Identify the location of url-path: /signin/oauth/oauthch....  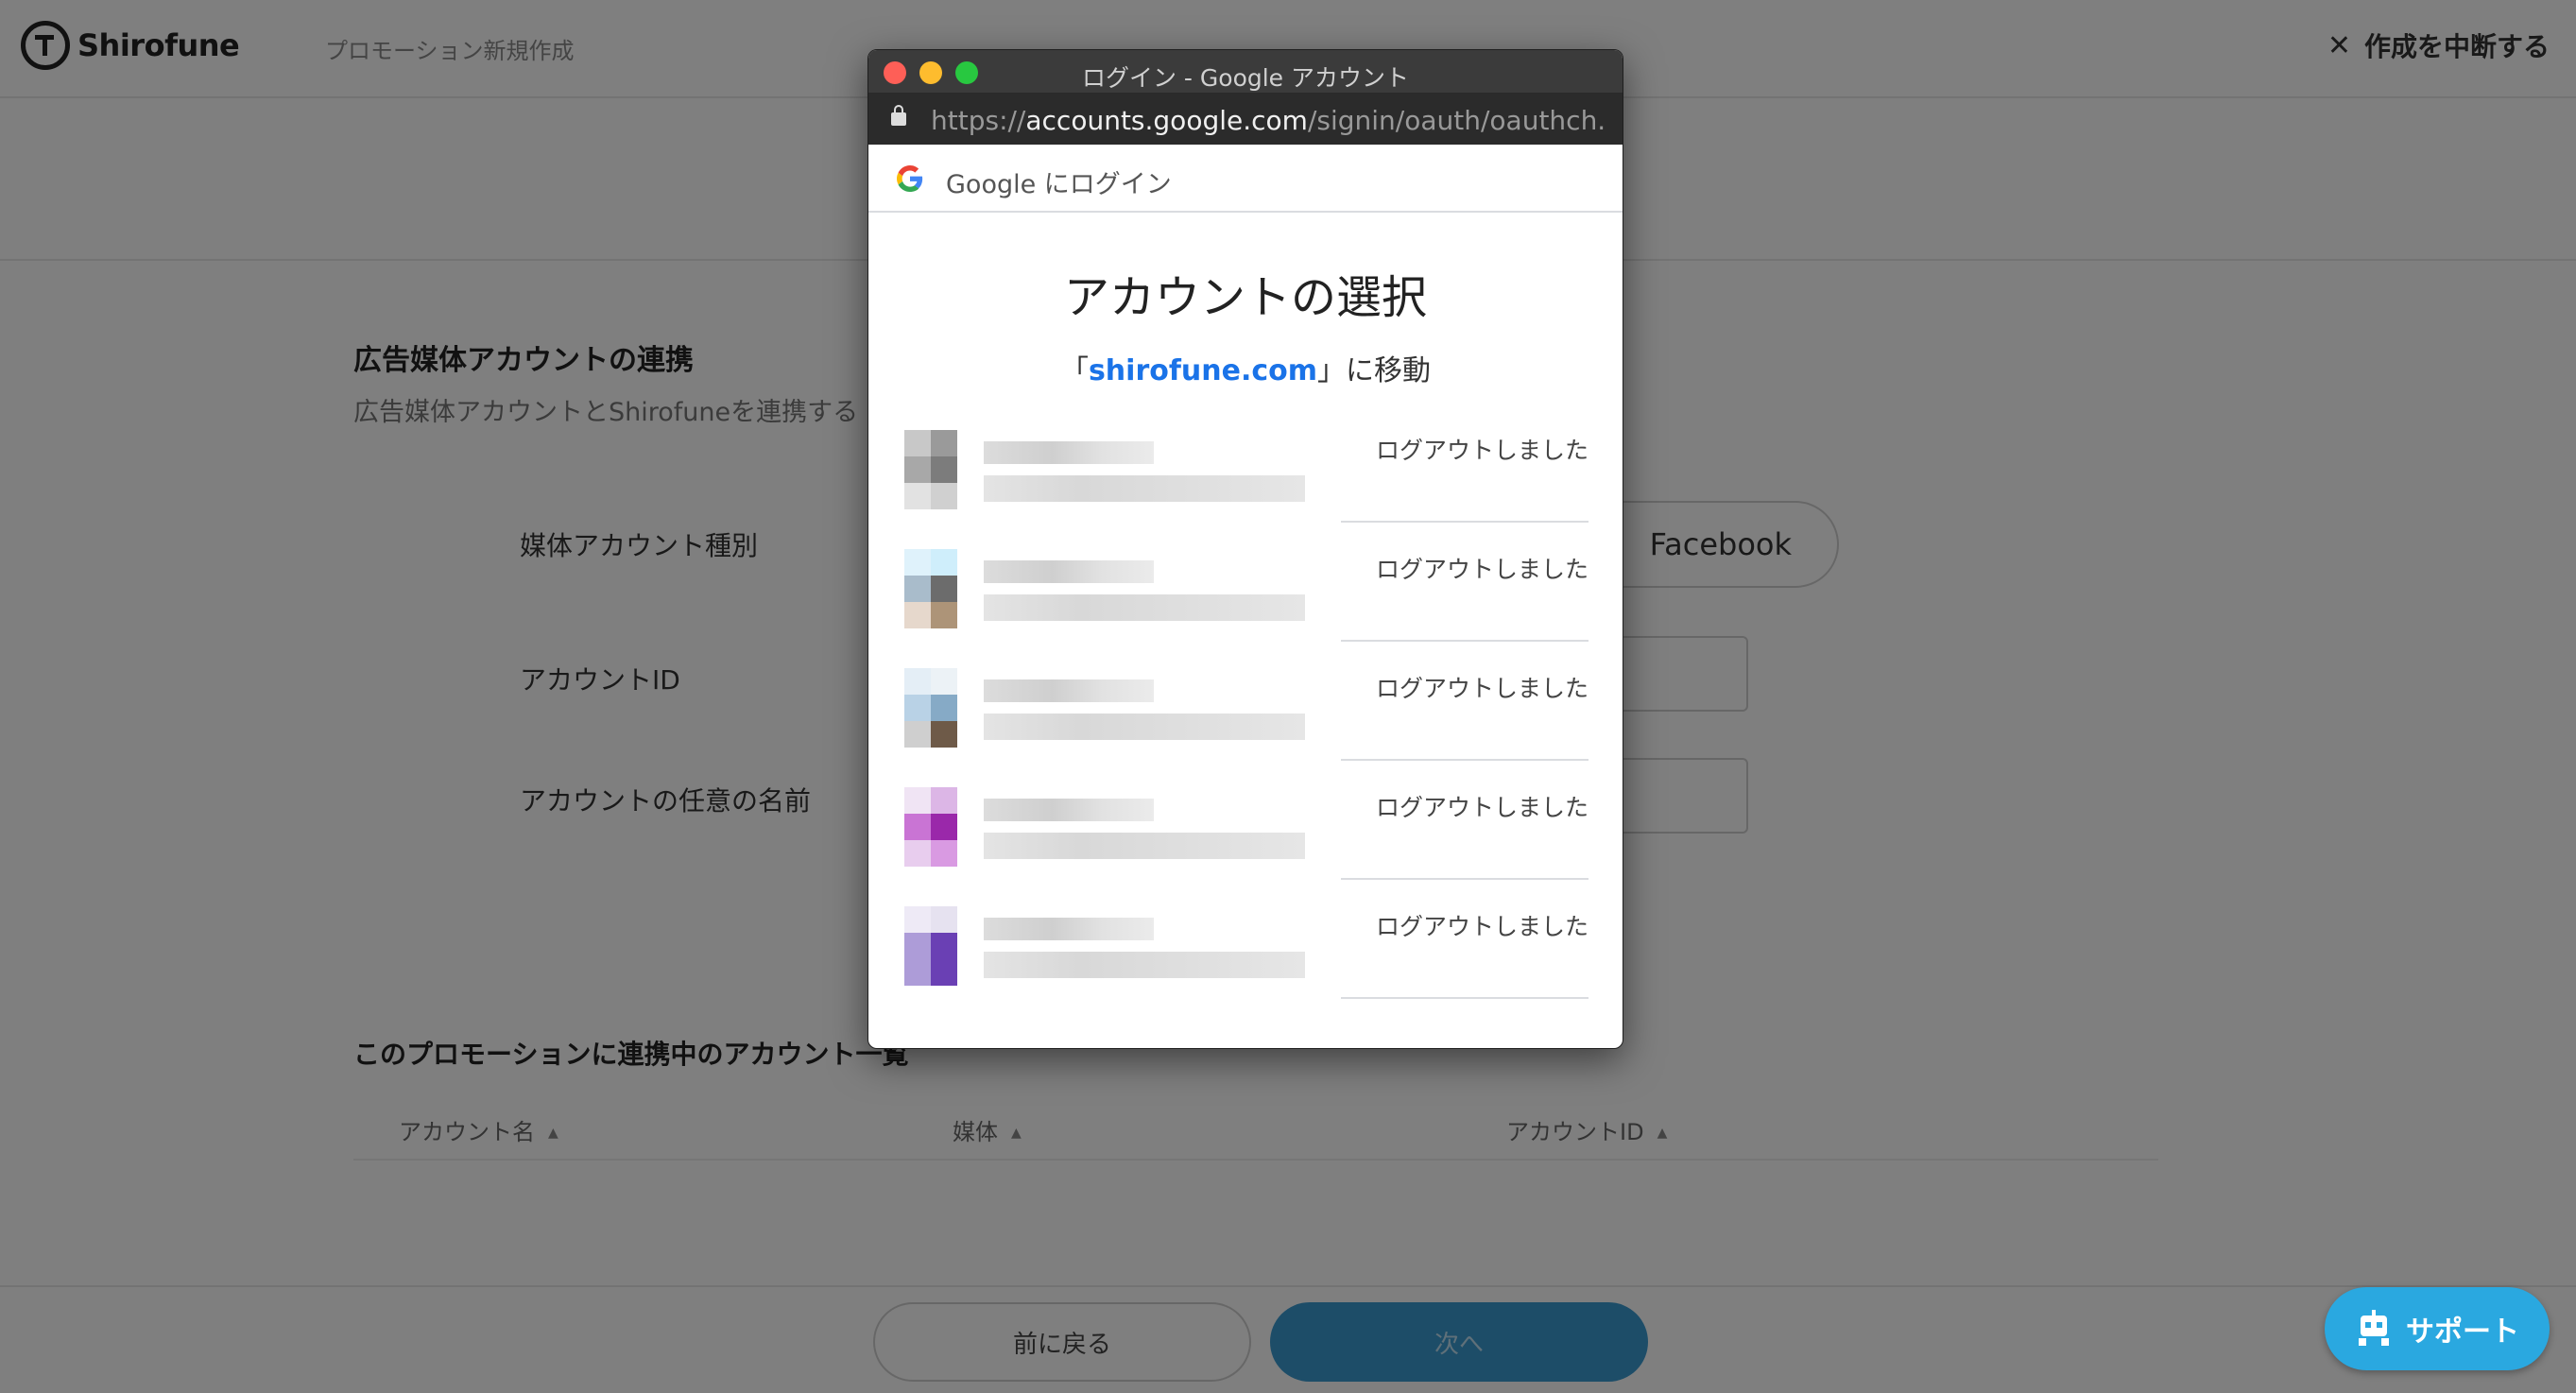
(1457, 120).